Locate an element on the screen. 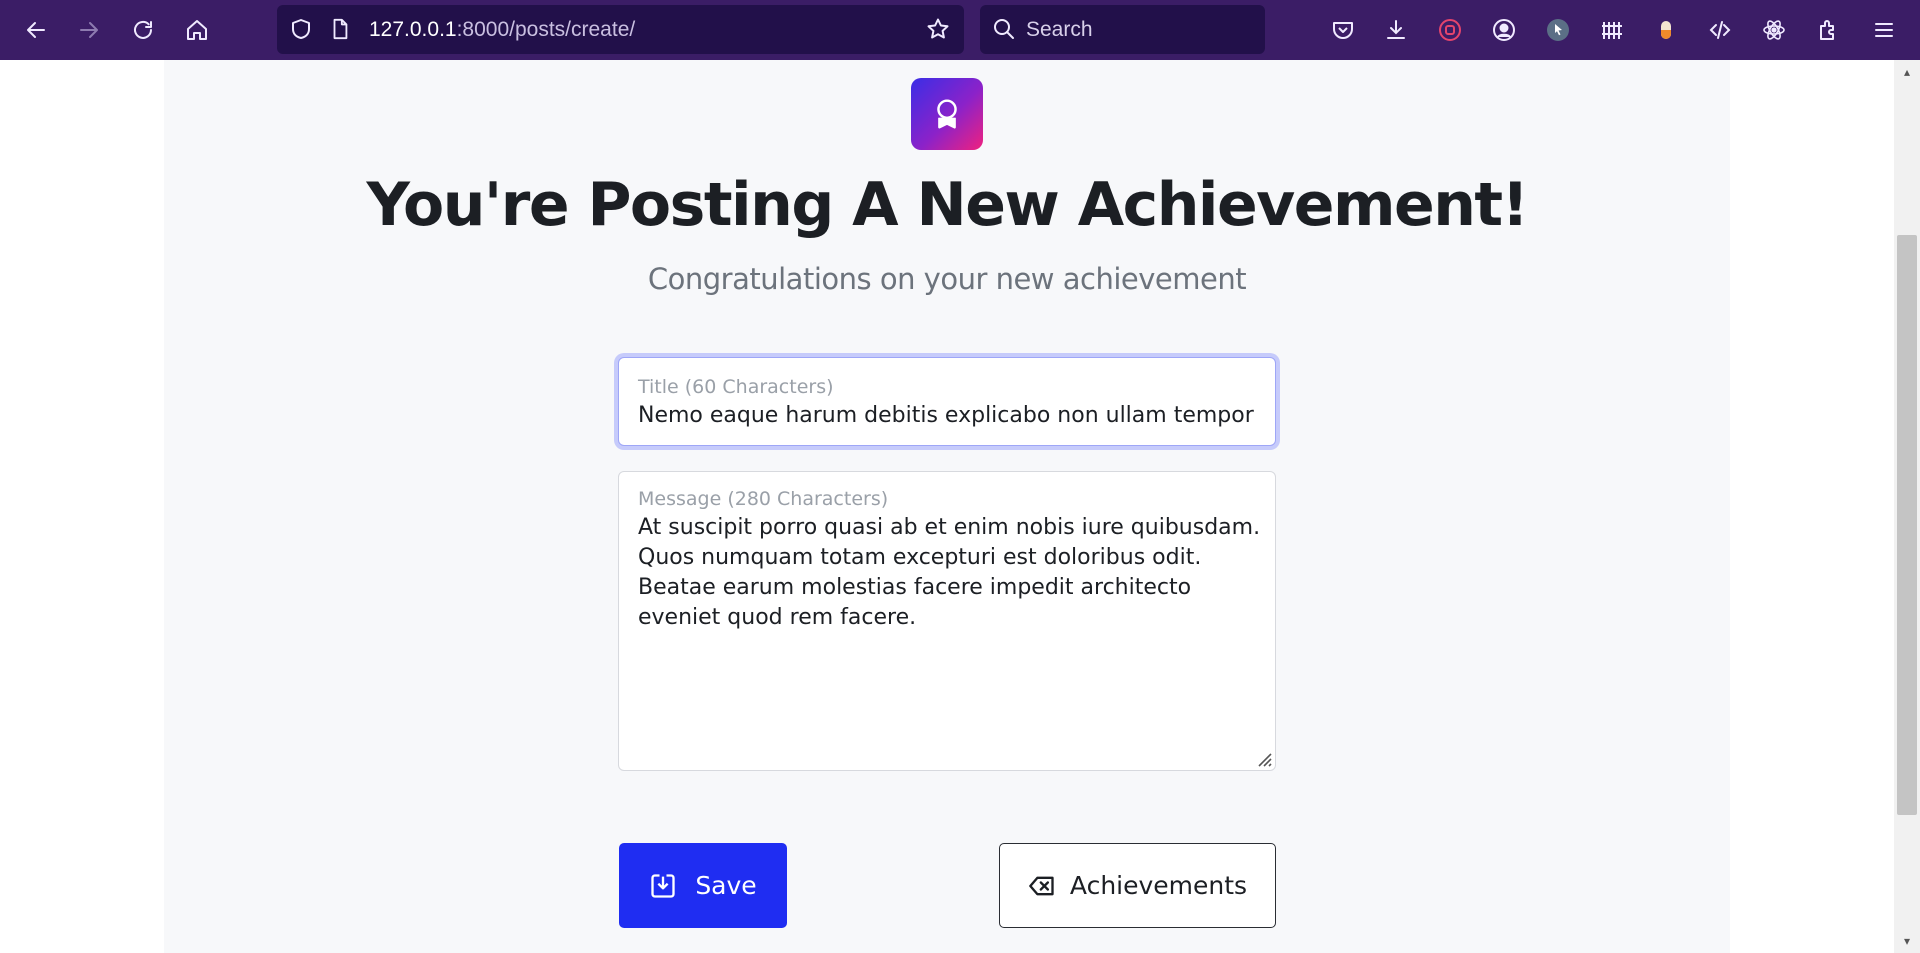 This screenshot has width=1920, height=953. achievements-button-label: Achievements is located at coordinates (1158, 885).